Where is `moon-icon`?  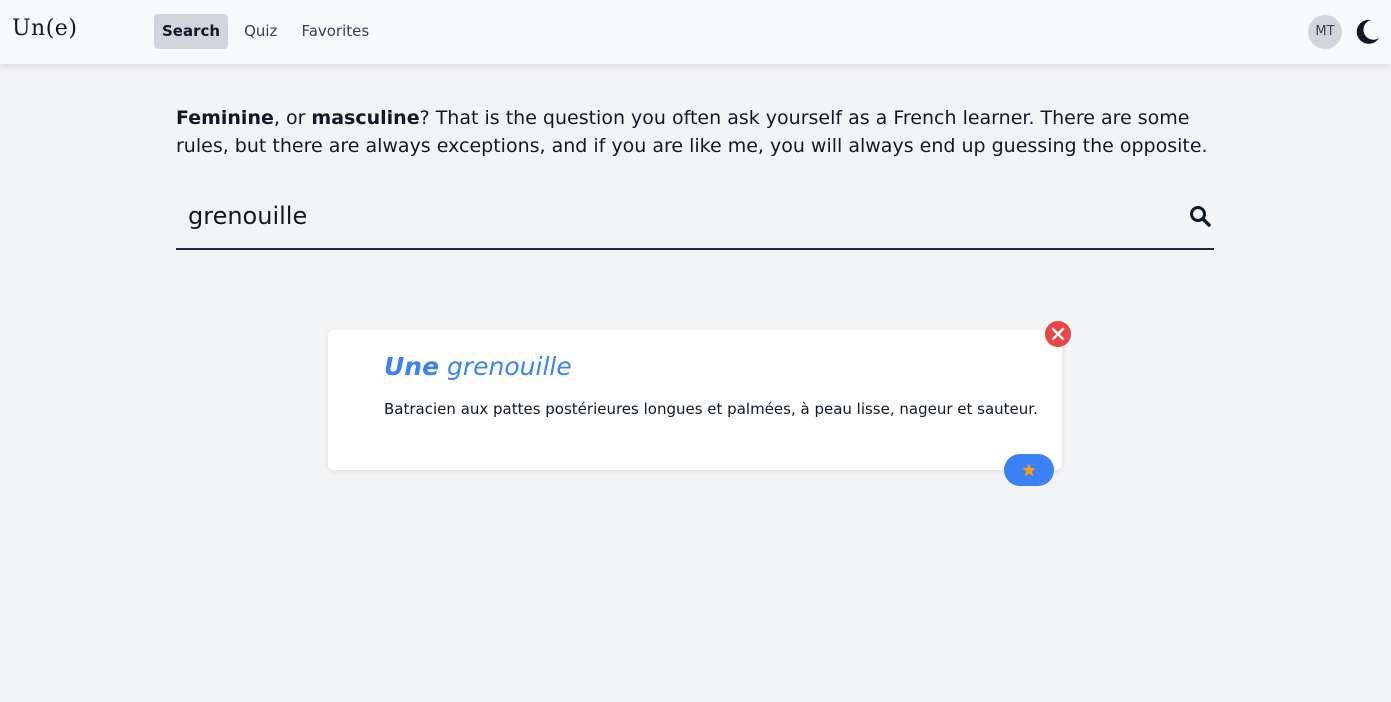
moon-icon is located at coordinates (1367, 31).